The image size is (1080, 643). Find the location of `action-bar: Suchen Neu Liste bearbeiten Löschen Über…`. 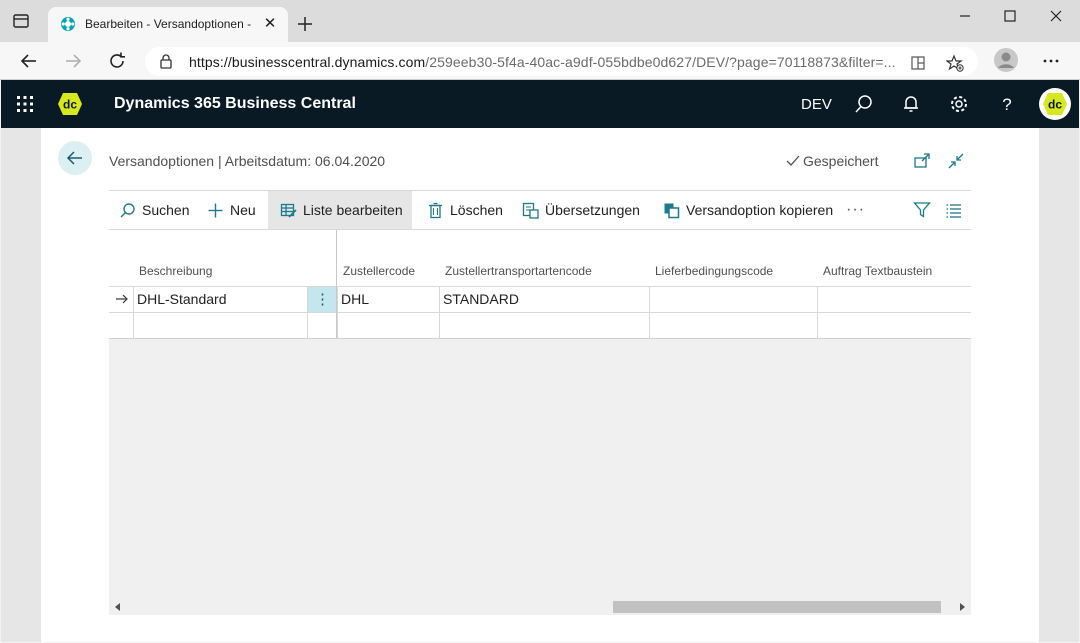

action-bar: Suchen Neu Liste bearbeiten Löschen Über… is located at coordinates (540, 210).